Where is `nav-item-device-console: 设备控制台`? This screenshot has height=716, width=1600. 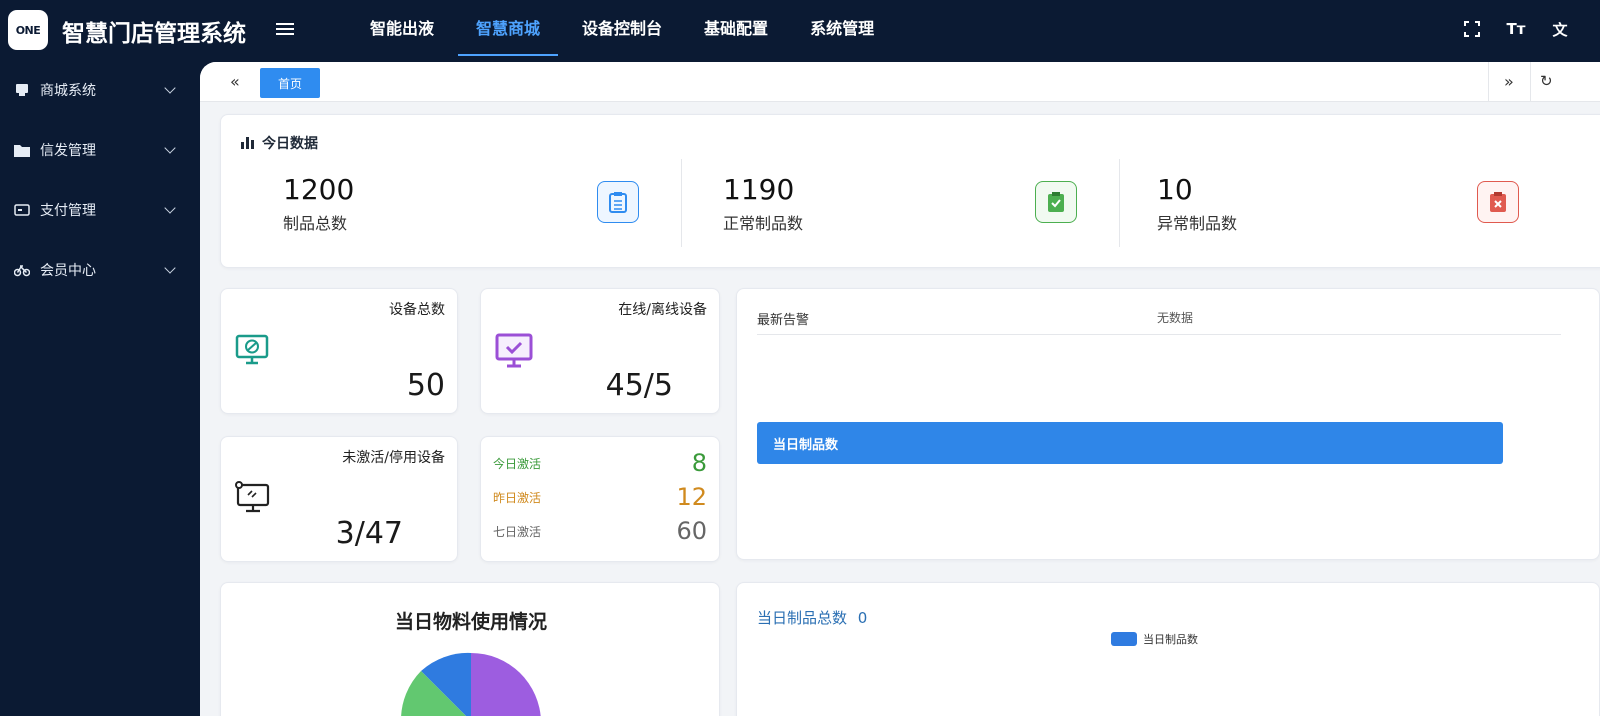 nav-item-device-console: 设备控制台 is located at coordinates (622, 28).